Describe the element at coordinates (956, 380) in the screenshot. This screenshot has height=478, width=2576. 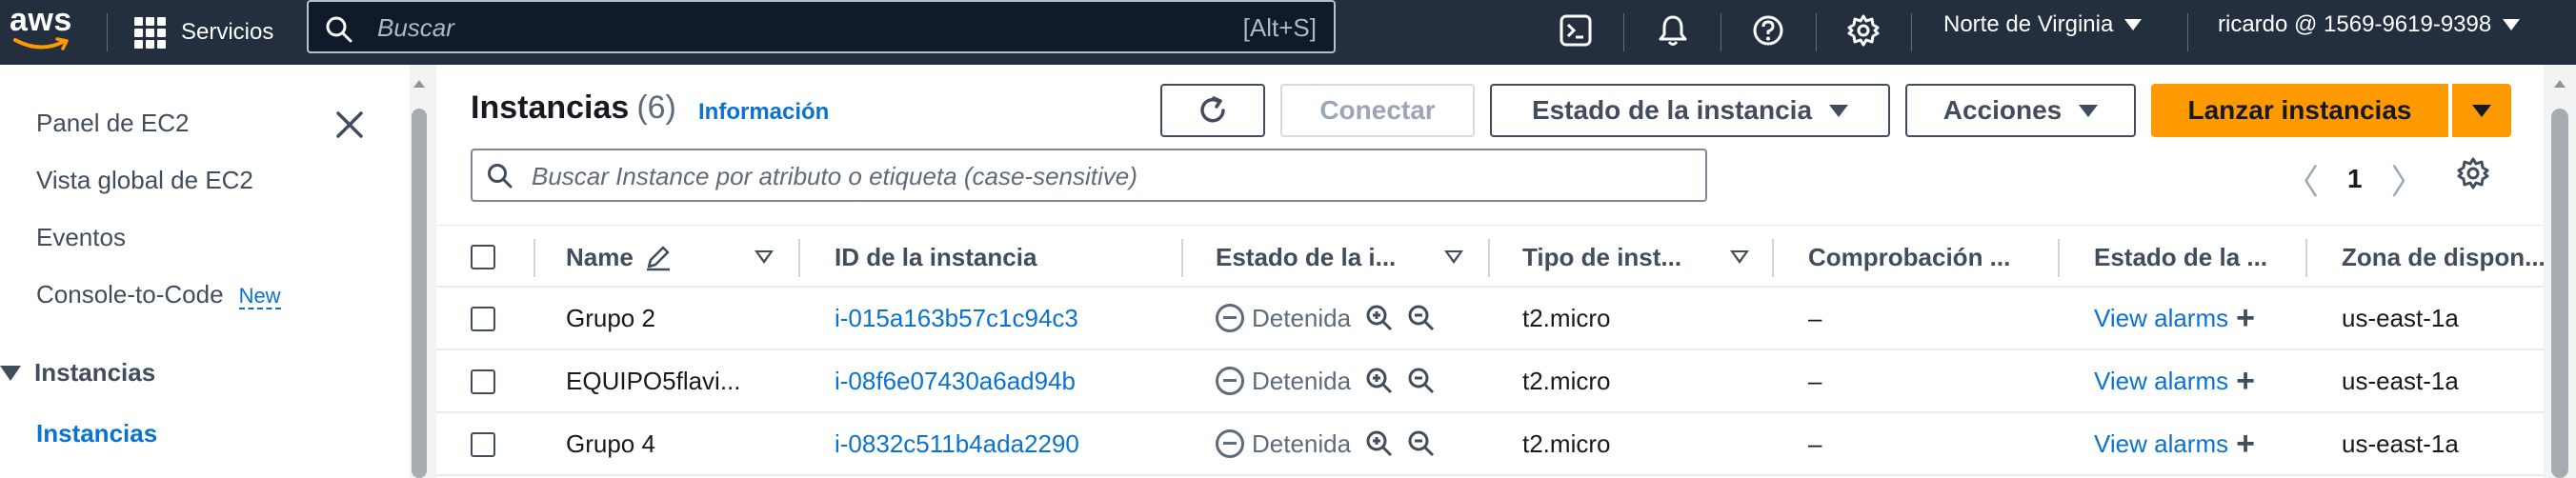
I see `instance-id-link: i-08f6e07430a6ad94b` at that location.